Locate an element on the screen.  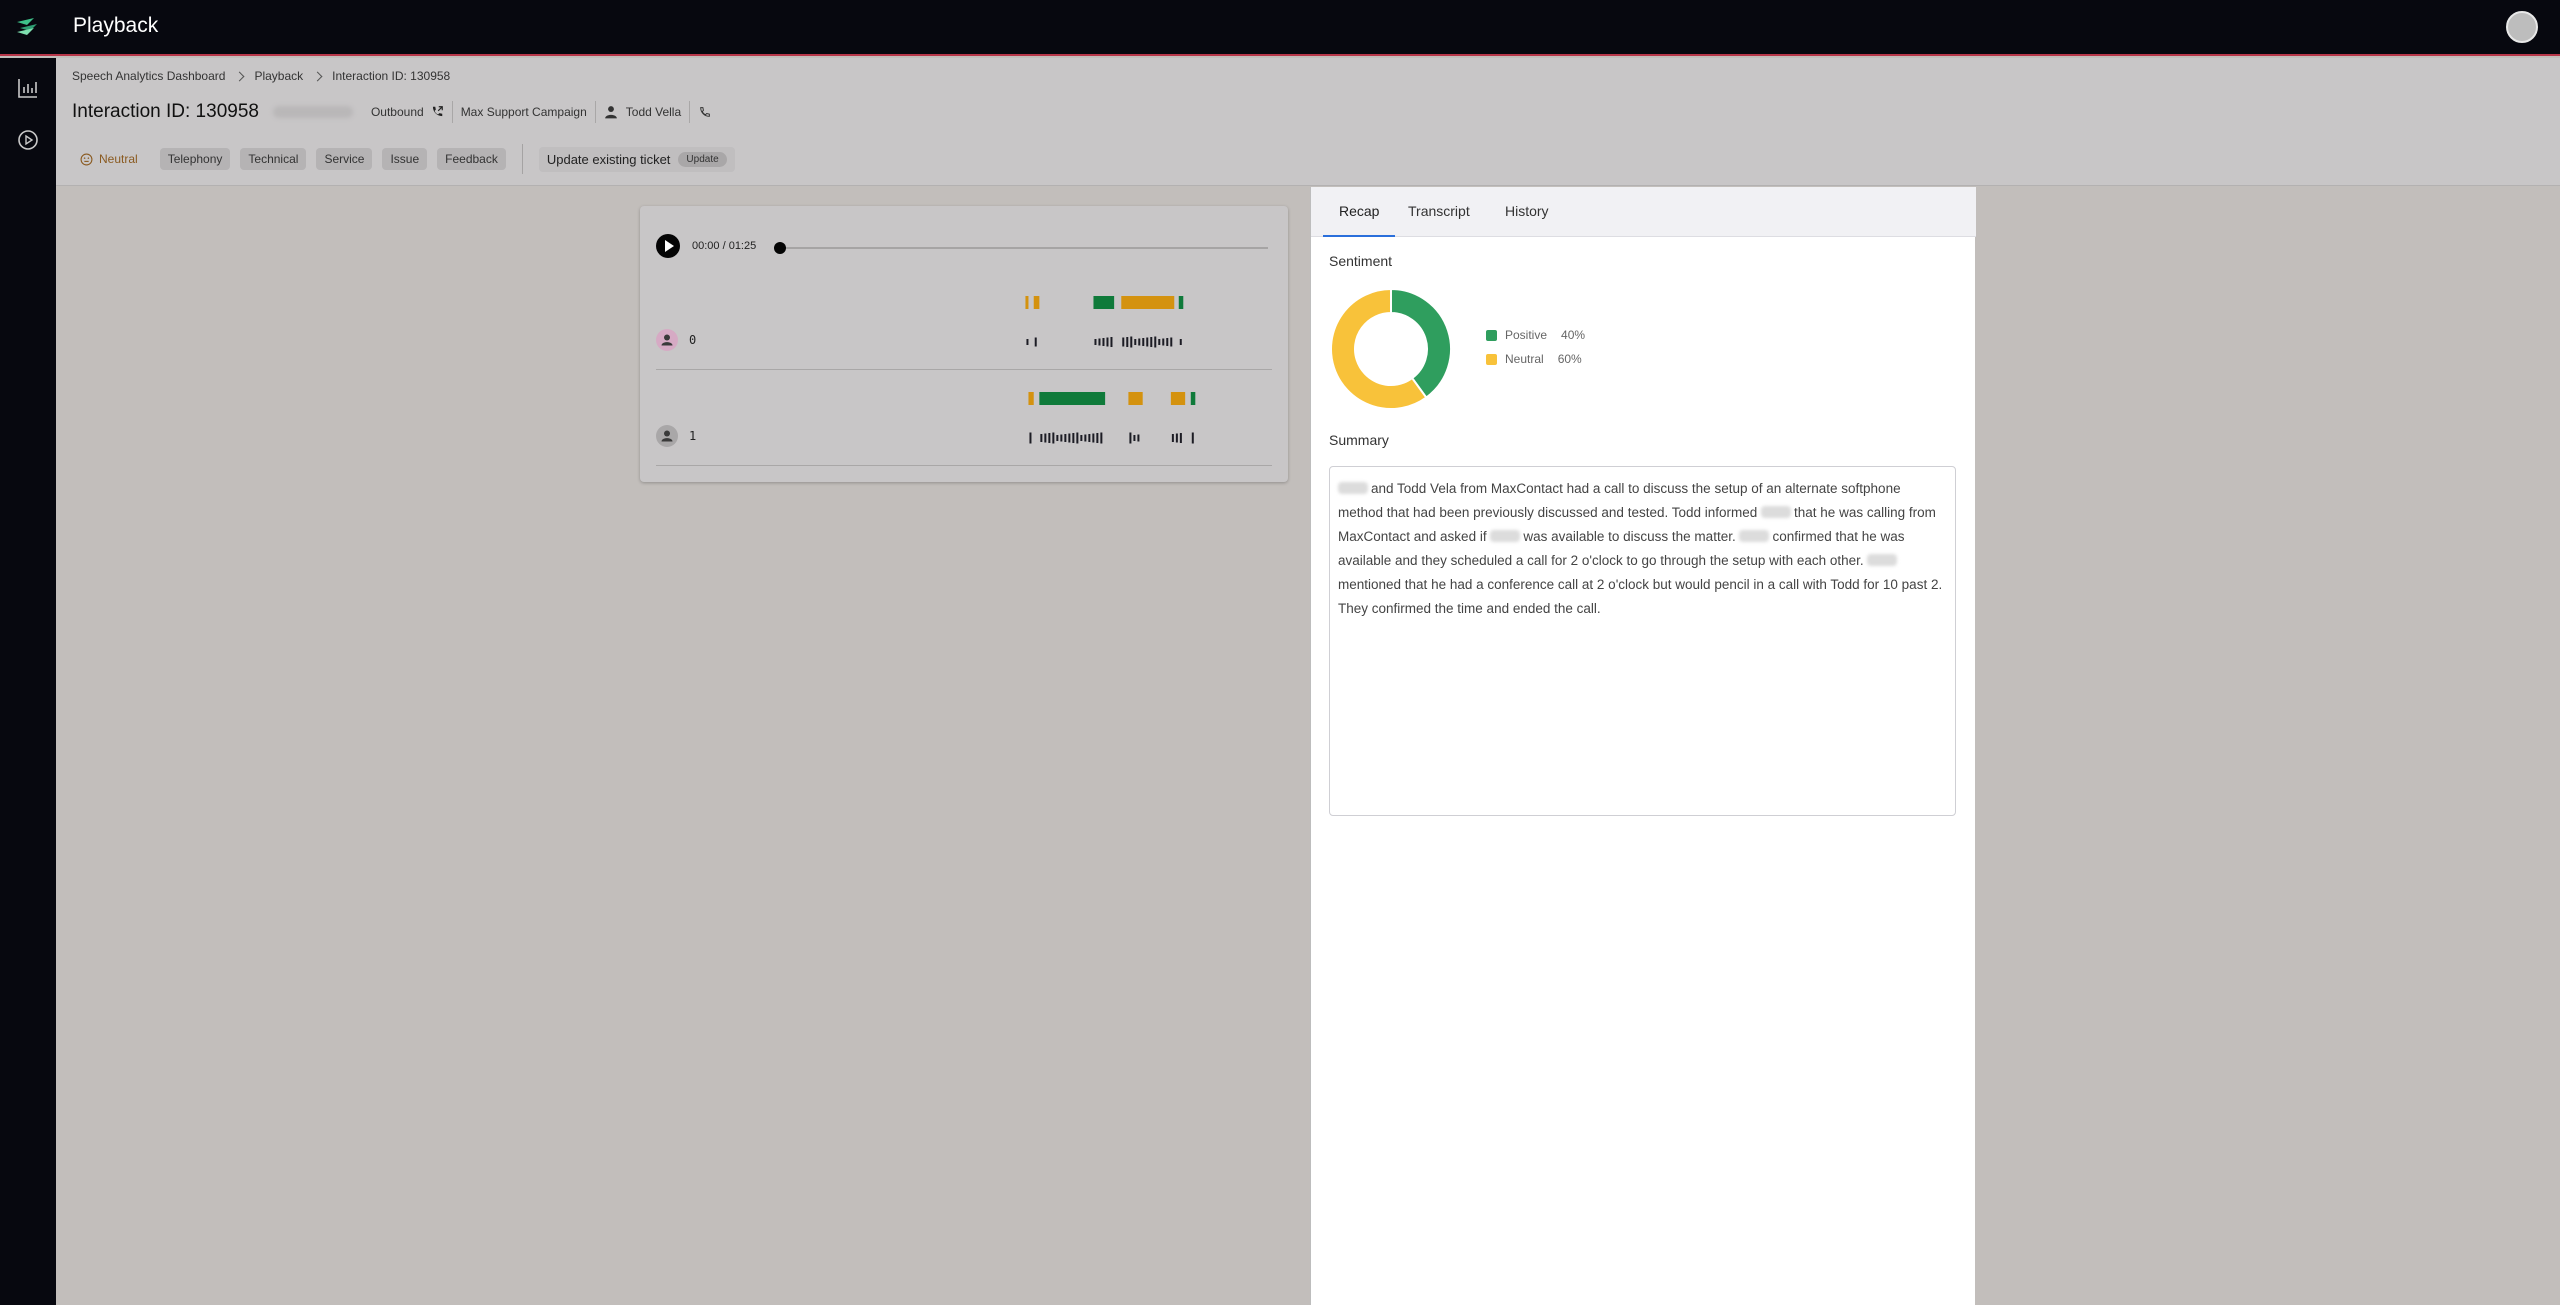
tag-service: Service is located at coordinates (344, 159).